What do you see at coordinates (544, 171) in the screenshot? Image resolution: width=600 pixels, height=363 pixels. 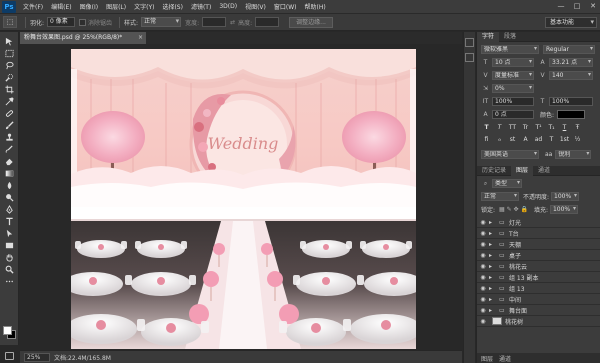 I see `tab-channels: 通道` at bounding box center [544, 171].